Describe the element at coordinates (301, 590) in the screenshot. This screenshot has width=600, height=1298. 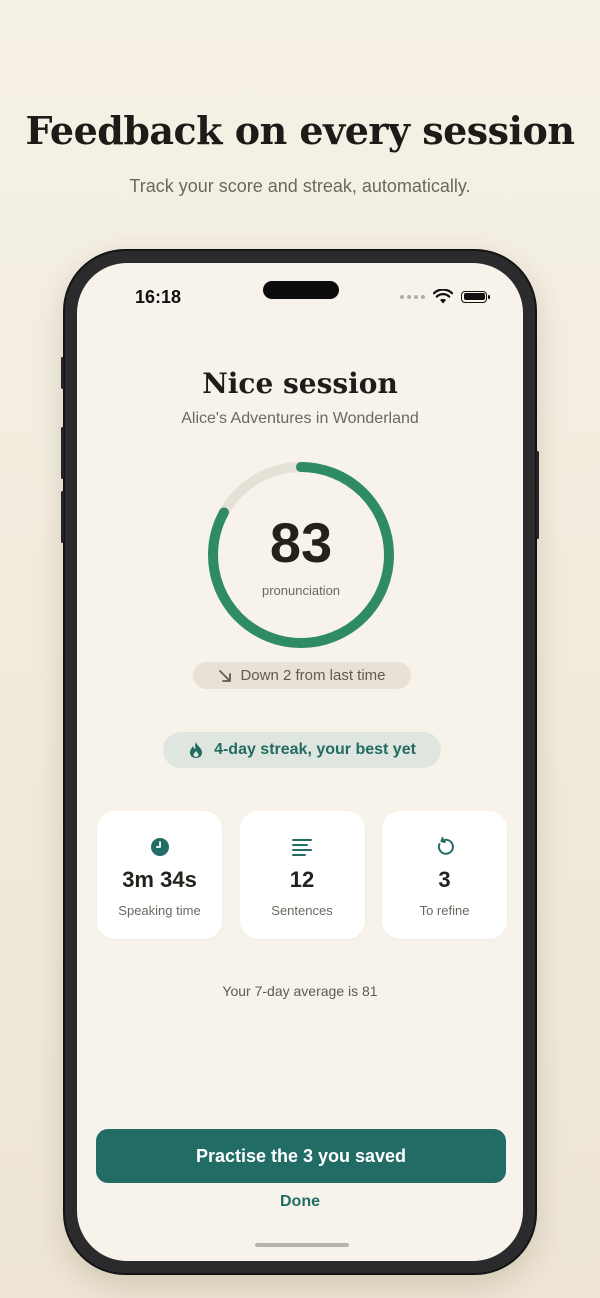
I see `score-label: pronunciation` at that location.